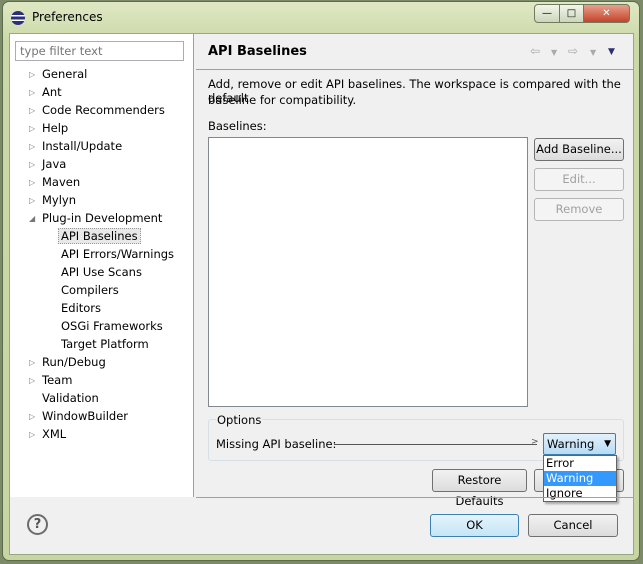 Image resolution: width=643 pixels, height=564 pixels. I want to click on tree-item-label: Target Platform, so click(105, 344).